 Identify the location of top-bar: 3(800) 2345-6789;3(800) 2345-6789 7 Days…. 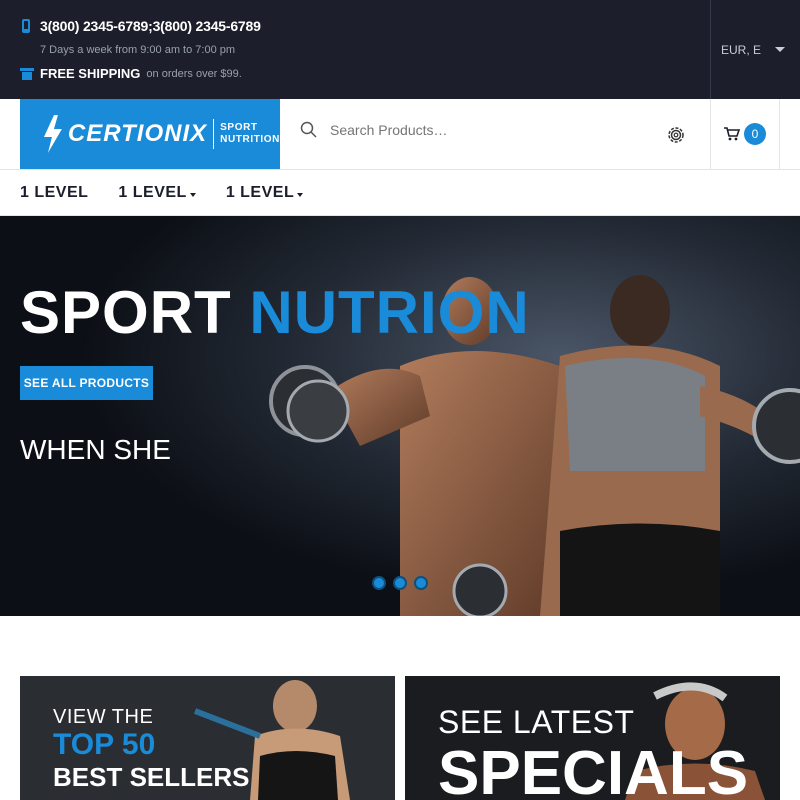
(400, 49).